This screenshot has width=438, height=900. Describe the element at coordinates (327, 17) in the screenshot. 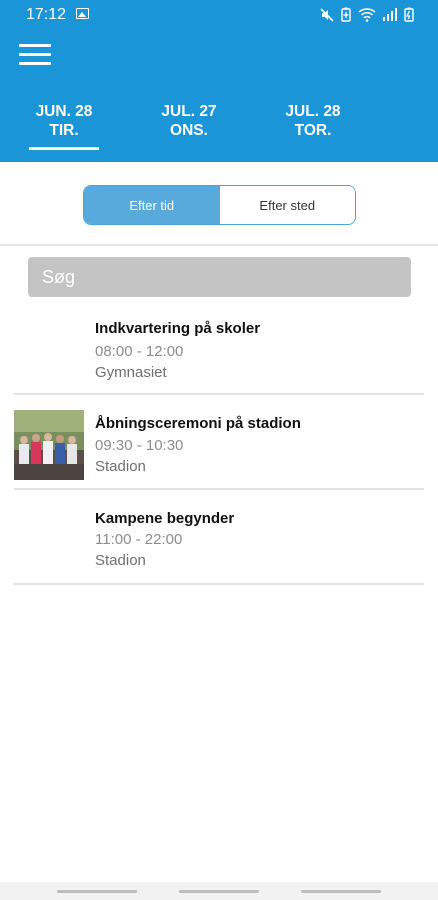

I see `mute-icon` at that location.